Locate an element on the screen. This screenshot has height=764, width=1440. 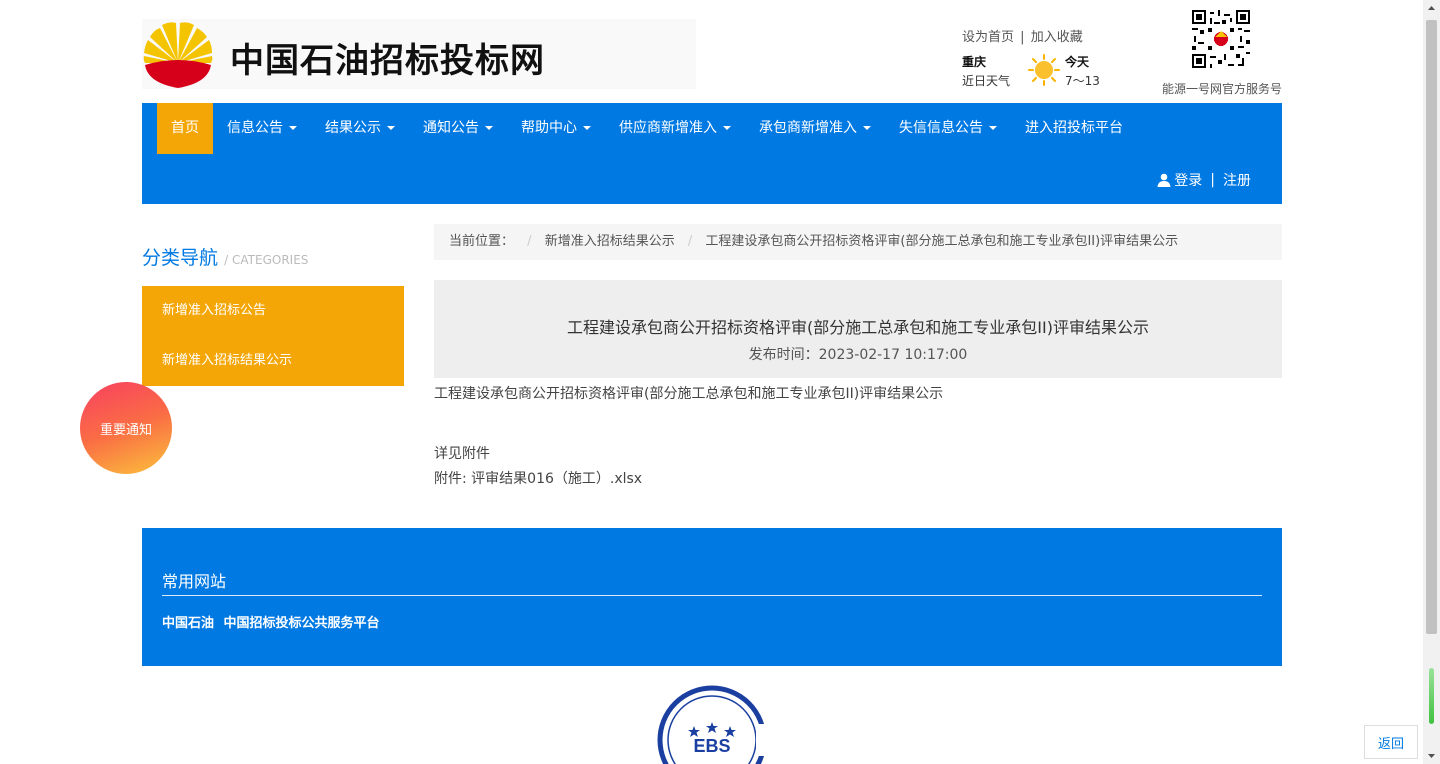
add-favorite-link: 加入收藏 is located at coordinates (1057, 37).